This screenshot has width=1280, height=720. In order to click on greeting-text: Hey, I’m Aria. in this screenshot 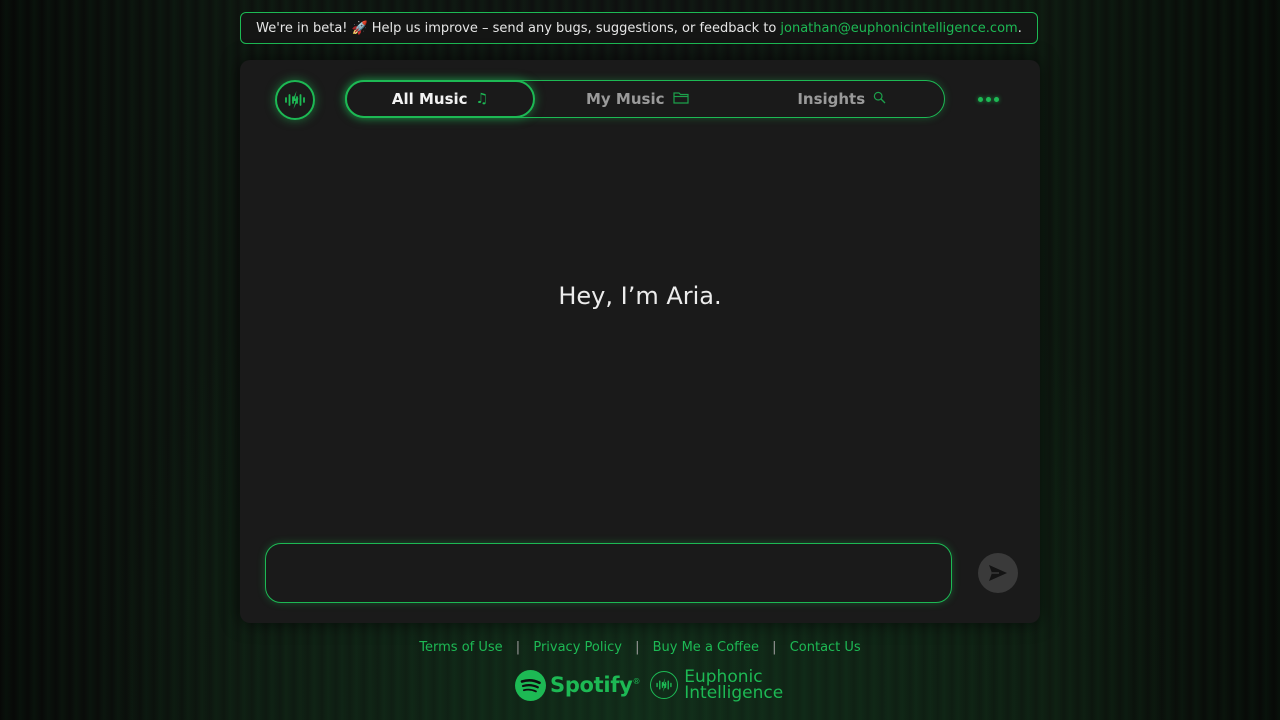, I will do `click(640, 296)`.